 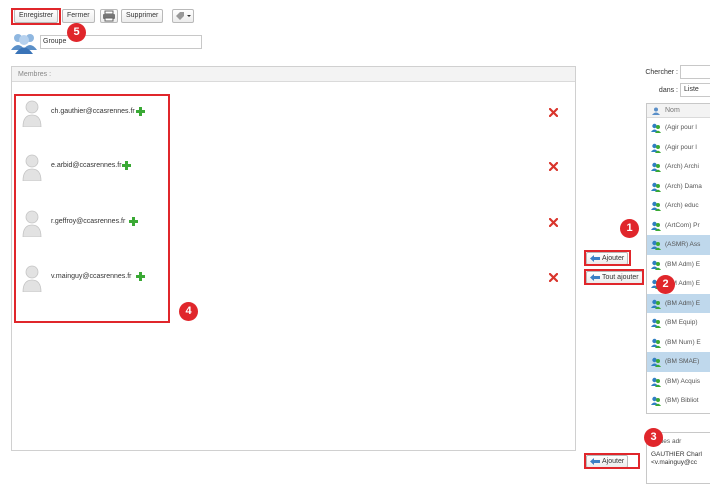 What do you see at coordinates (607, 258) in the screenshot?
I see `annotation-box-add` at bounding box center [607, 258].